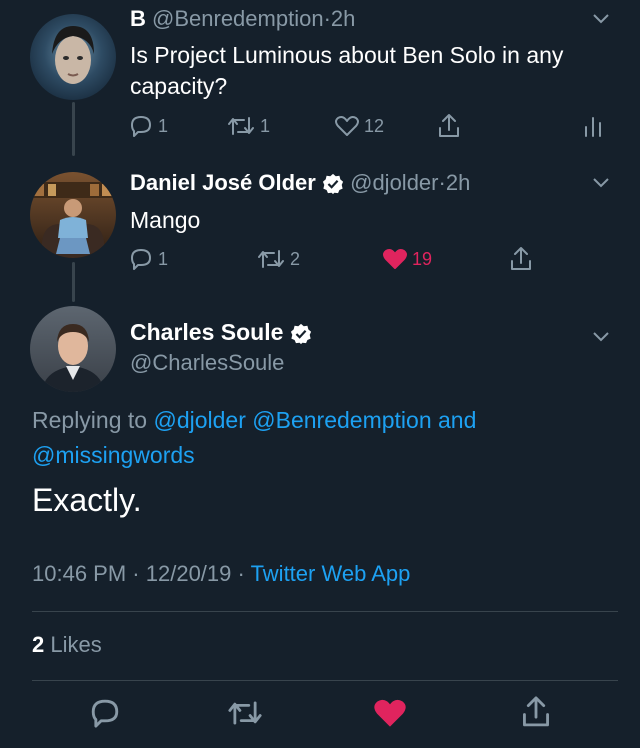  I want to click on likes-label: Likes, so click(76, 644).